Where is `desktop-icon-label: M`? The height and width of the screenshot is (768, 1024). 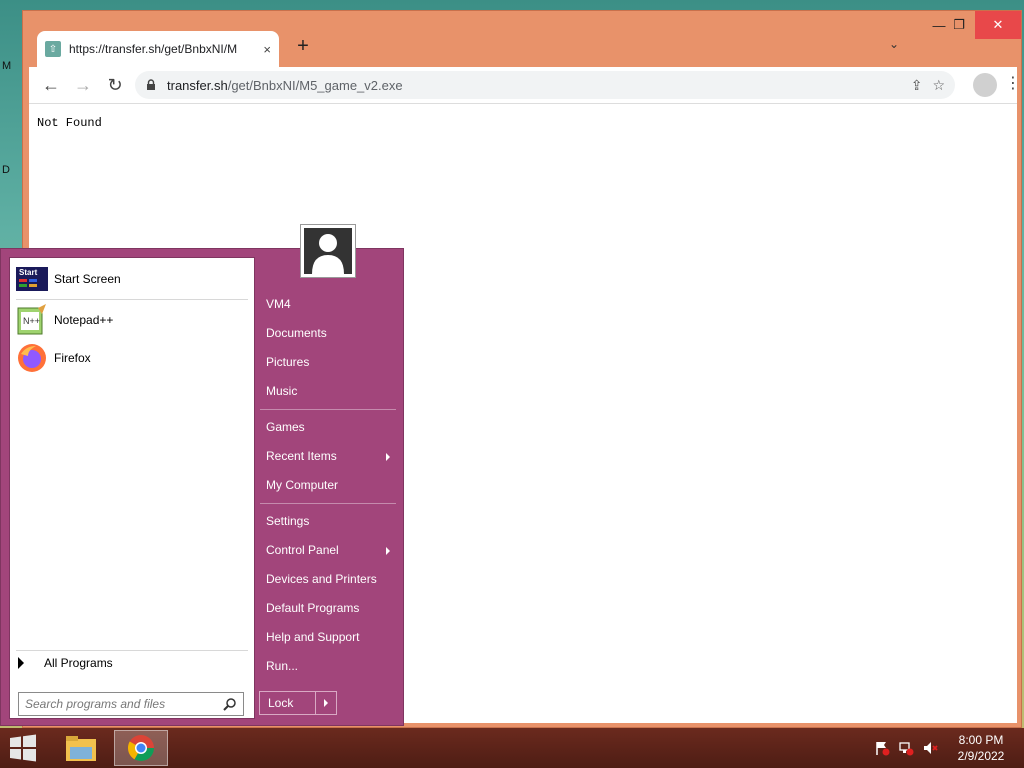
desktop-icon-label: M is located at coordinates (6, 66).